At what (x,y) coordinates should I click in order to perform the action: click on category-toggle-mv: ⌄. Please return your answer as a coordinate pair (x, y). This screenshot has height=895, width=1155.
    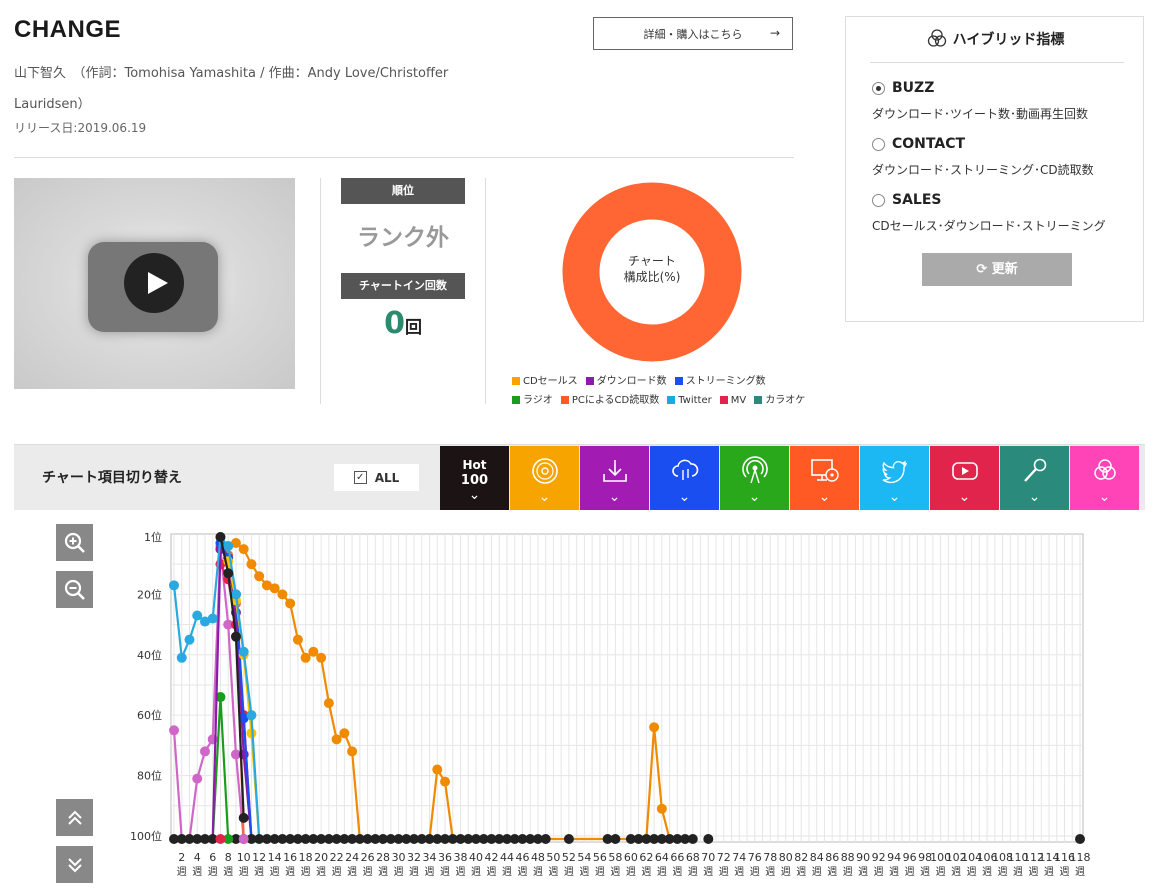
    Looking at the image, I should click on (964, 478).